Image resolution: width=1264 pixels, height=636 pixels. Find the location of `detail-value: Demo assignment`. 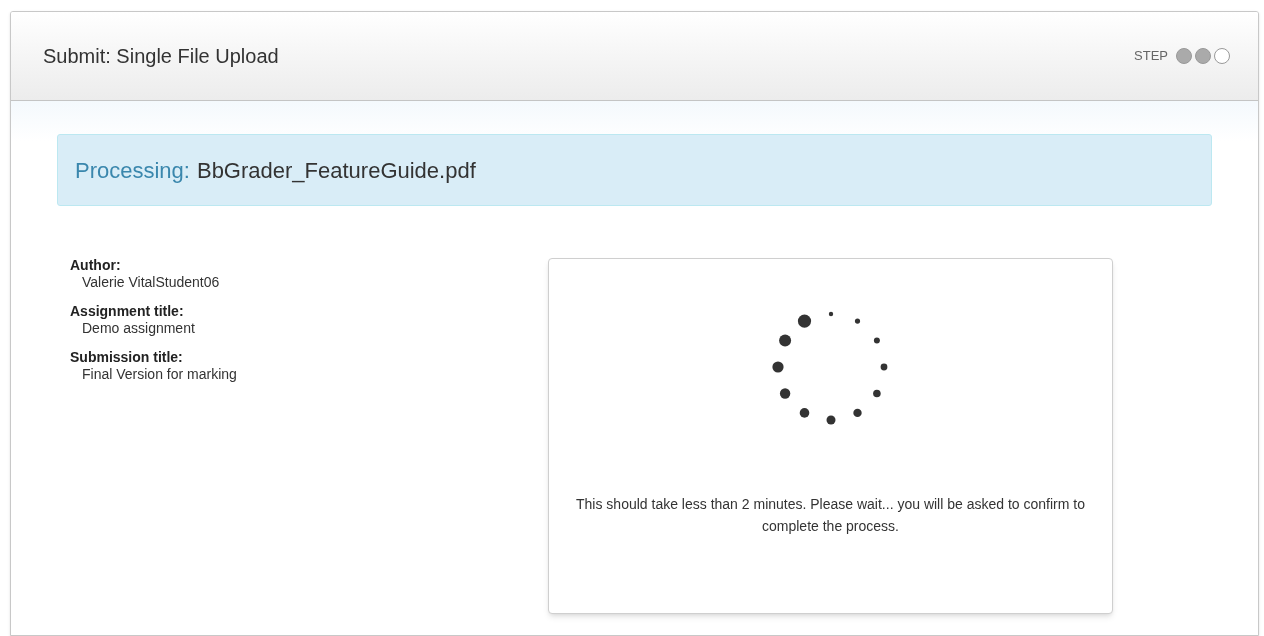

detail-value: Demo assignment is located at coordinates (138, 328).